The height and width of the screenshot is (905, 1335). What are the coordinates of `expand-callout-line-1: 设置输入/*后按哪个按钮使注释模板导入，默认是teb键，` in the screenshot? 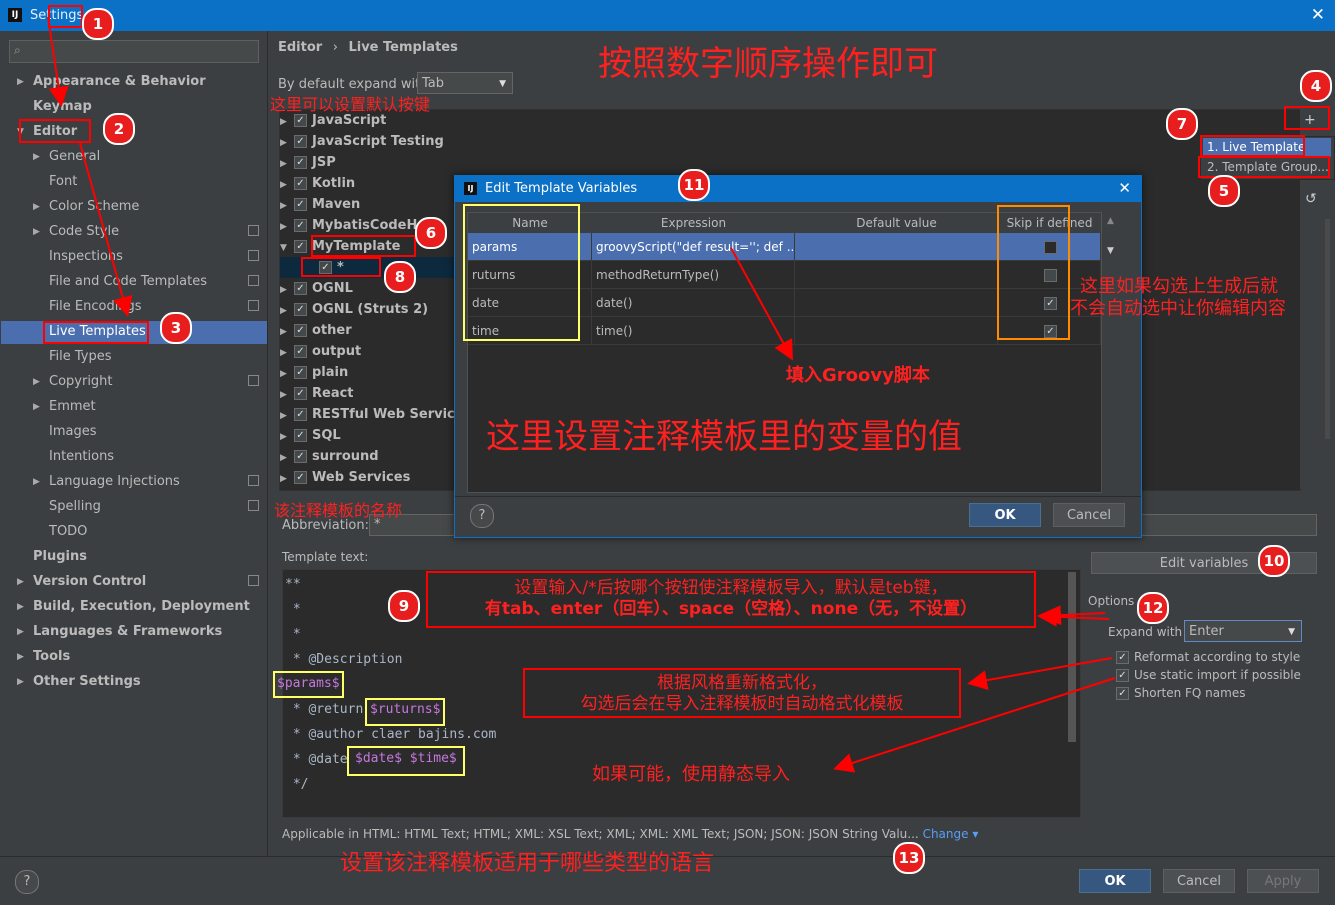 It's located at (731, 588).